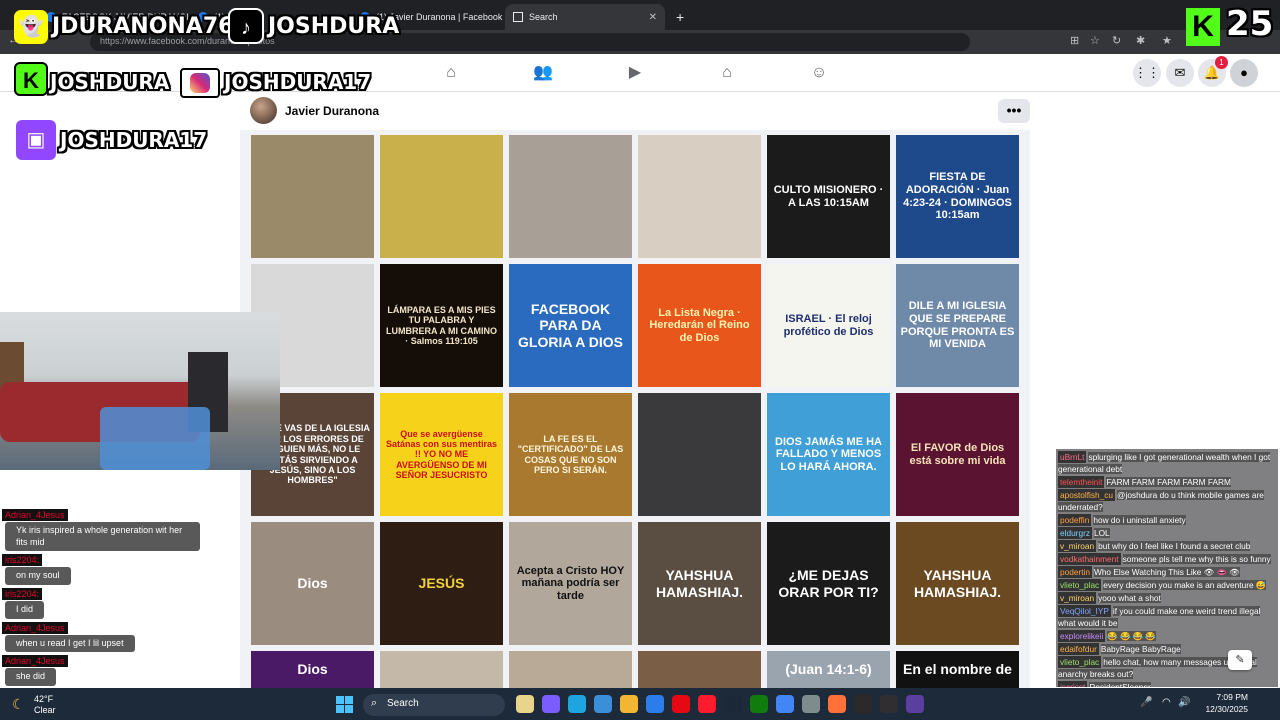 This screenshot has width=1280, height=720. I want to click on profile-name: Javier Duranona, so click(332, 111).